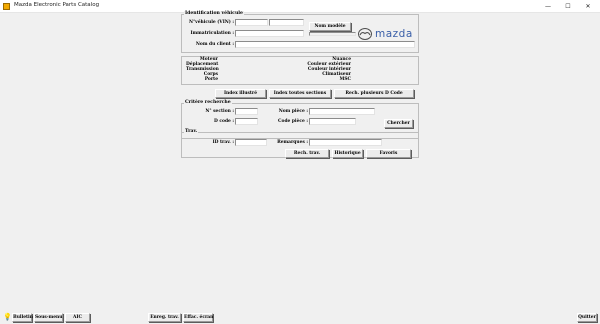 The image size is (600, 324). Describe the element at coordinates (6, 6) in the screenshot. I see `app-icon` at that location.